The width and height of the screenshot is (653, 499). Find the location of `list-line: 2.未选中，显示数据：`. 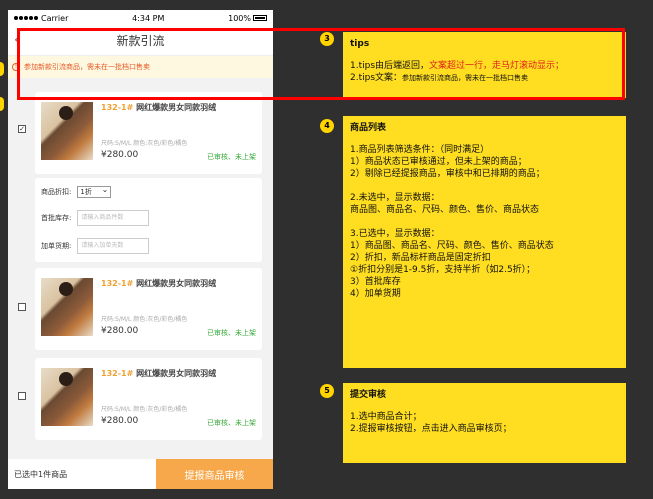

list-line: 2.未选中，显示数据： is located at coordinates (395, 198).